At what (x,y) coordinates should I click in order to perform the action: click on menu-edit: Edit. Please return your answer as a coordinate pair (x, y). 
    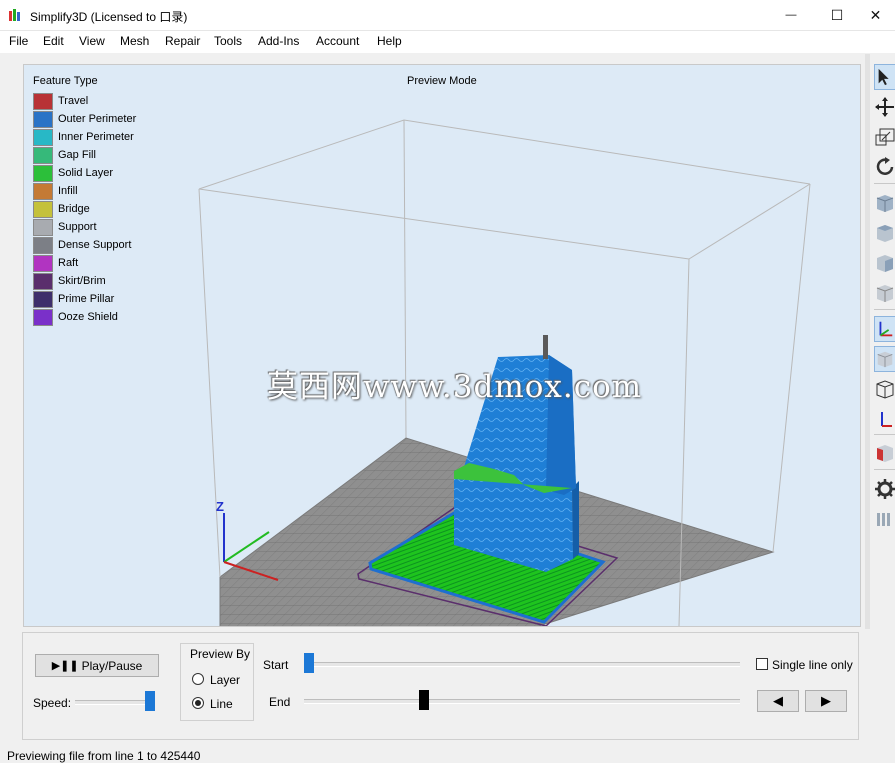
    Looking at the image, I should click on (53, 41).